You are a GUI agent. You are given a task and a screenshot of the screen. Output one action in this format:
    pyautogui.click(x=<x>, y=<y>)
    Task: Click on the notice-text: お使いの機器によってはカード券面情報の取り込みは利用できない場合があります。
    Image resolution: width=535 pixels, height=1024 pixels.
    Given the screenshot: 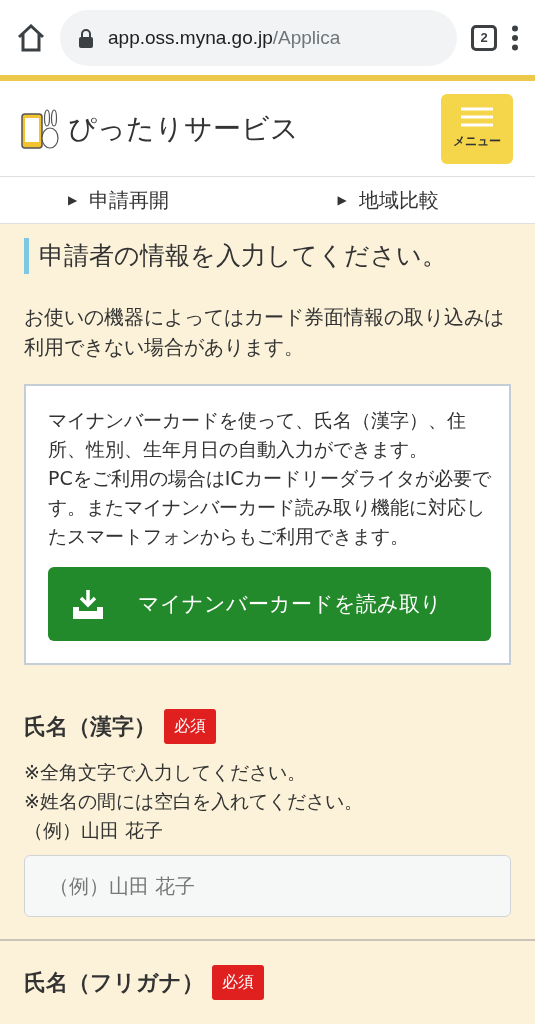 What is the action you would take?
    pyautogui.click(x=264, y=332)
    